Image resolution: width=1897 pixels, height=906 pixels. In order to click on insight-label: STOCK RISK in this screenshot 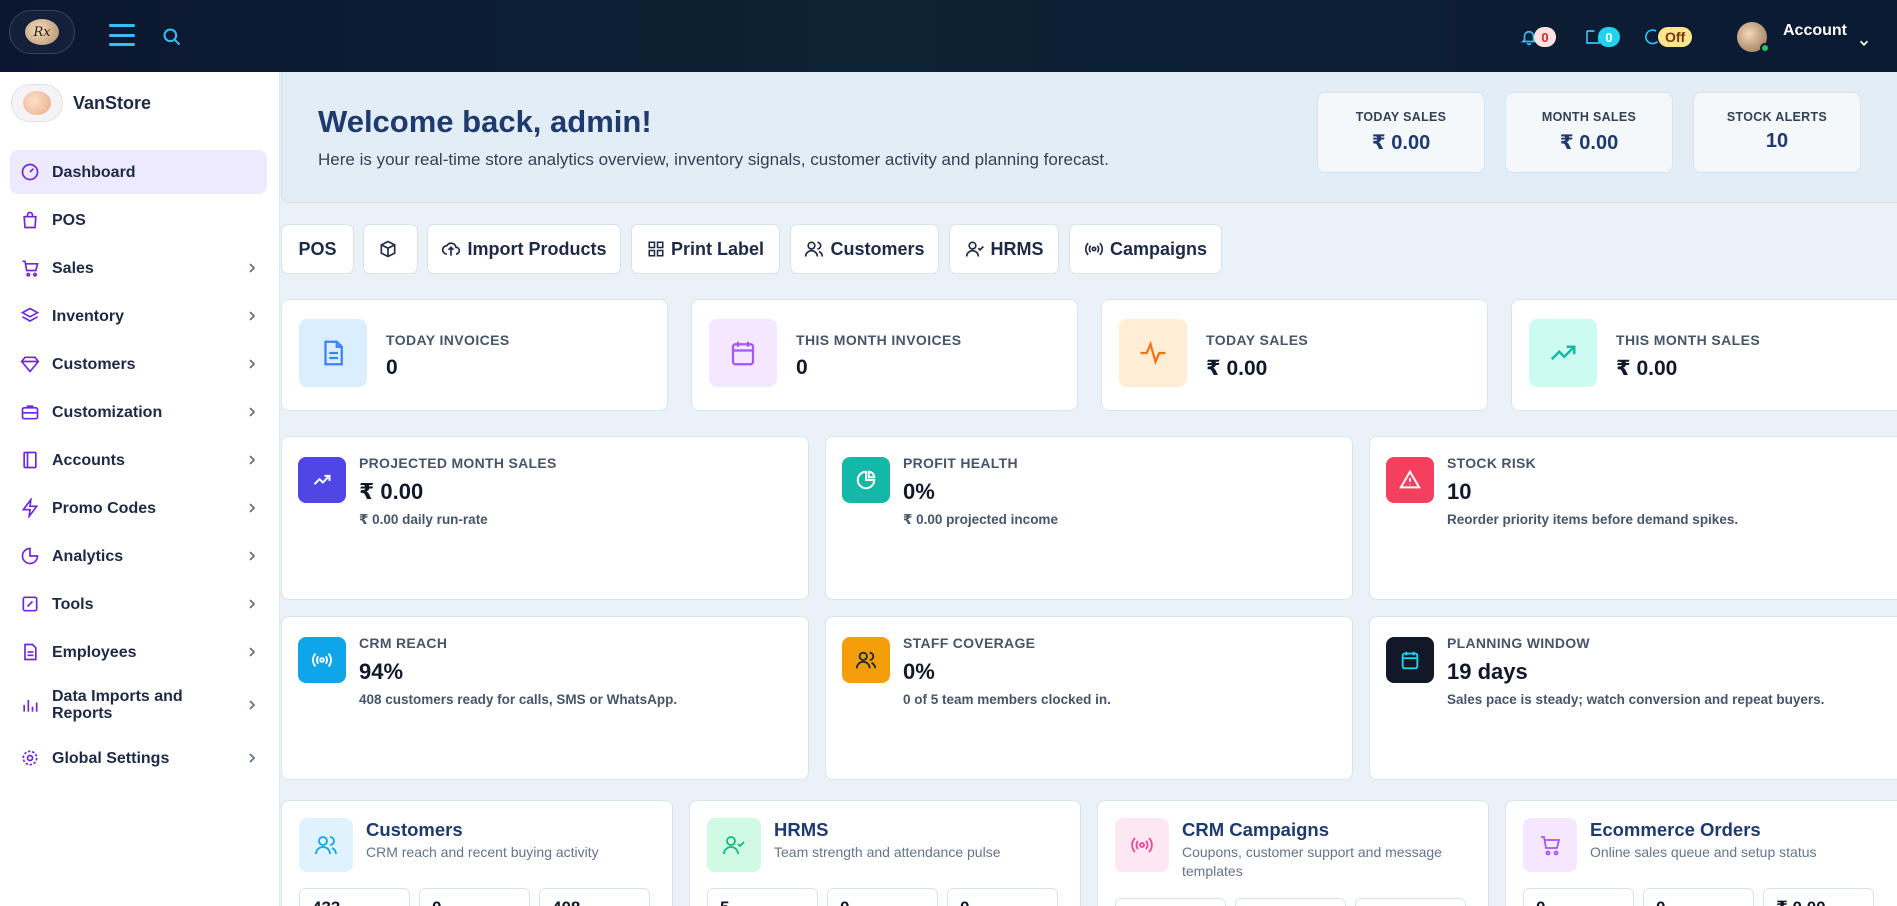, I will do `click(1492, 463)`.